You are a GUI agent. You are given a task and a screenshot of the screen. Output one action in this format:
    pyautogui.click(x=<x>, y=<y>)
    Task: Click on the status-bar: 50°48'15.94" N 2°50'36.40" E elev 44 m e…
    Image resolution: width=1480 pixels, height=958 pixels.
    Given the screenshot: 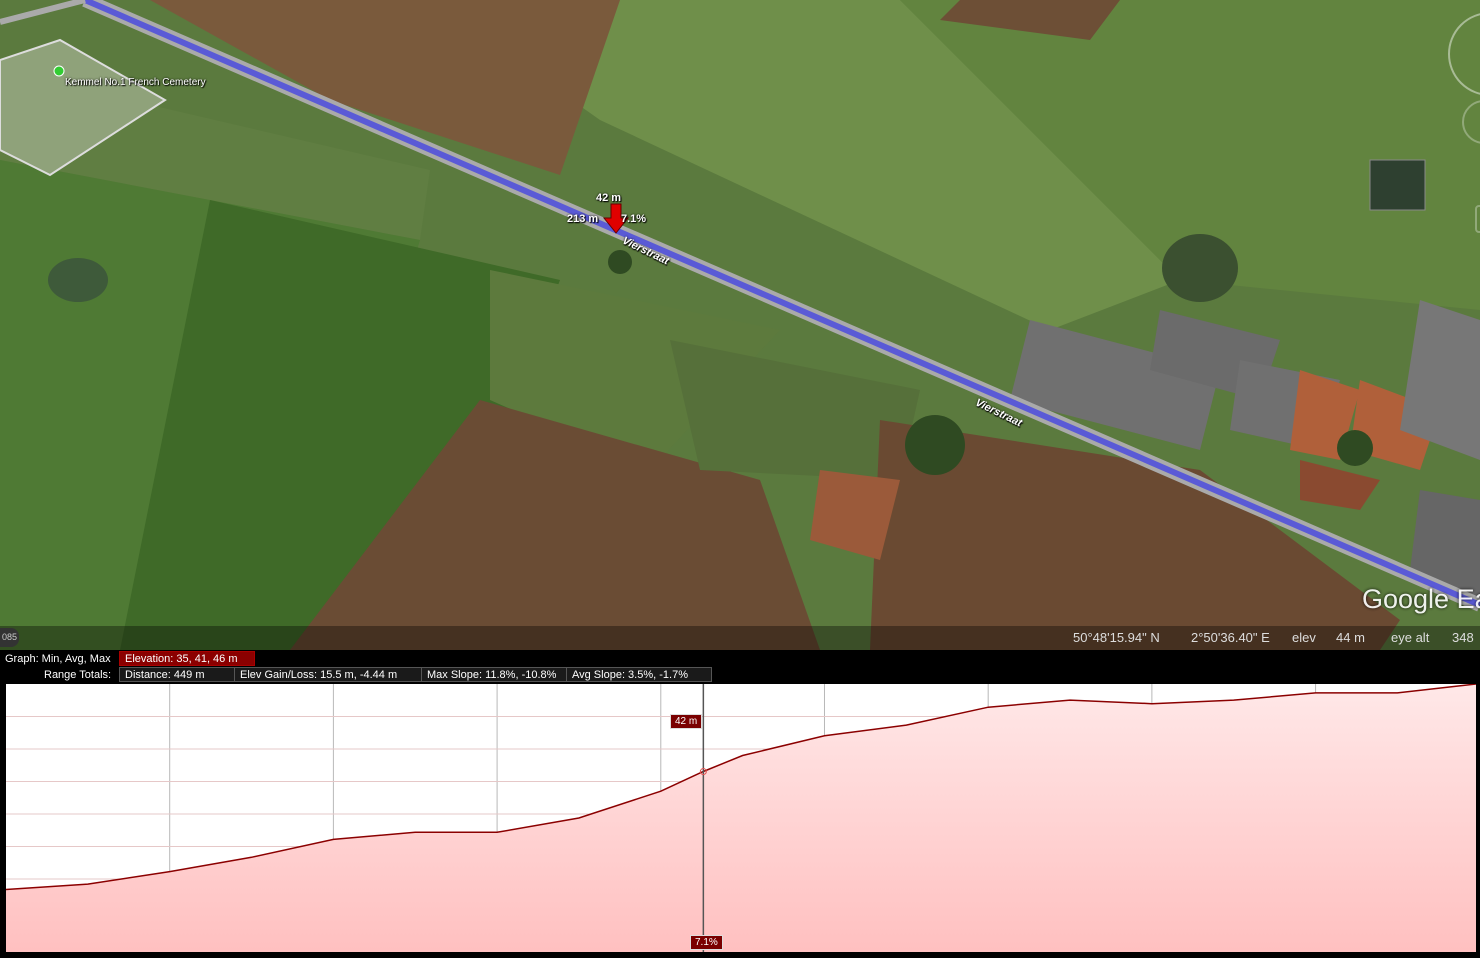 What is the action you would take?
    pyautogui.click(x=740, y=638)
    